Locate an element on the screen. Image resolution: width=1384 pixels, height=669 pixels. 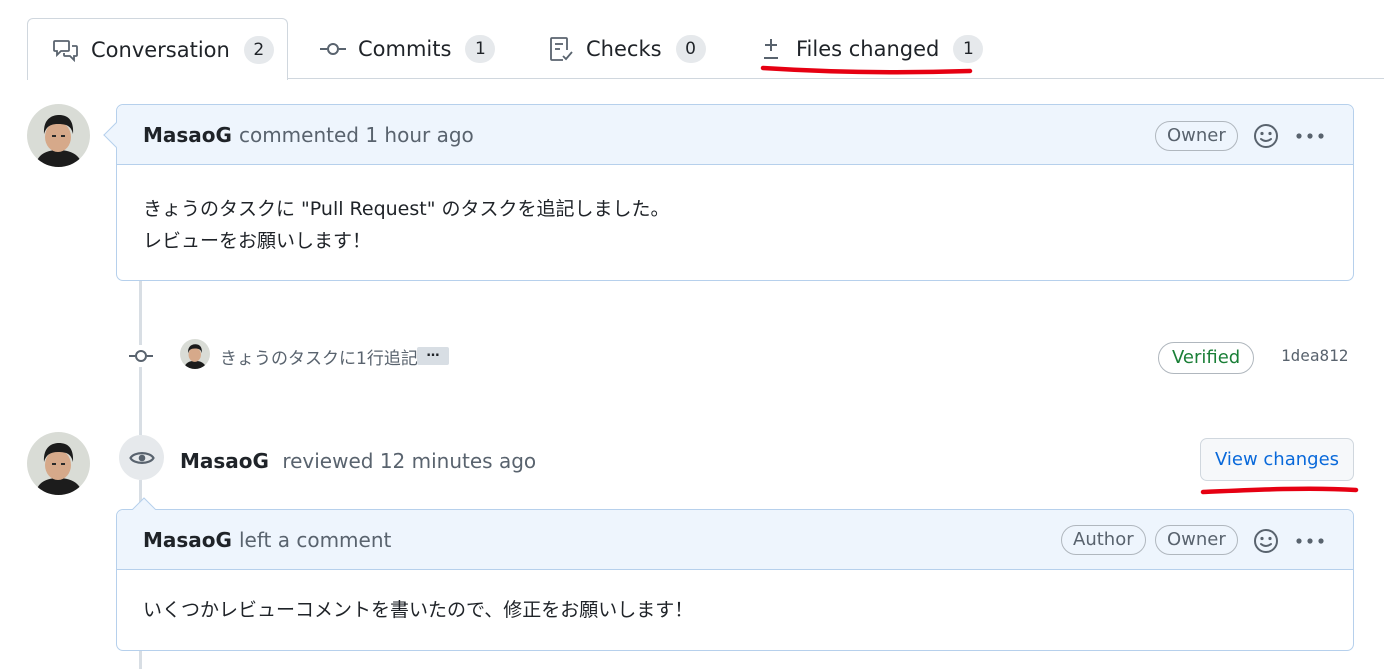
tab-conversation: Conversation 2 is located at coordinates (157, 49).